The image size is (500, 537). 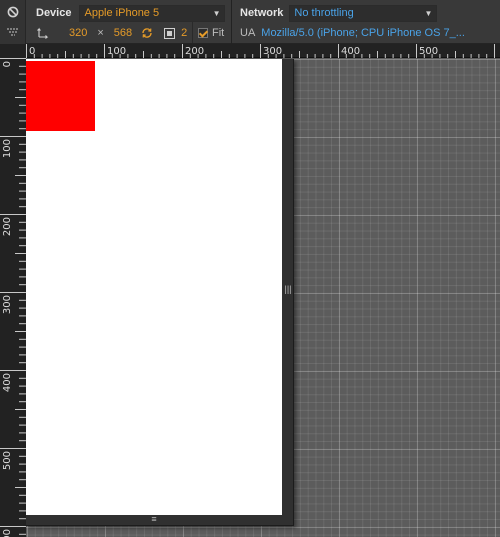 I want to click on network-select: No throttling ▼, so click(x=363, y=13).